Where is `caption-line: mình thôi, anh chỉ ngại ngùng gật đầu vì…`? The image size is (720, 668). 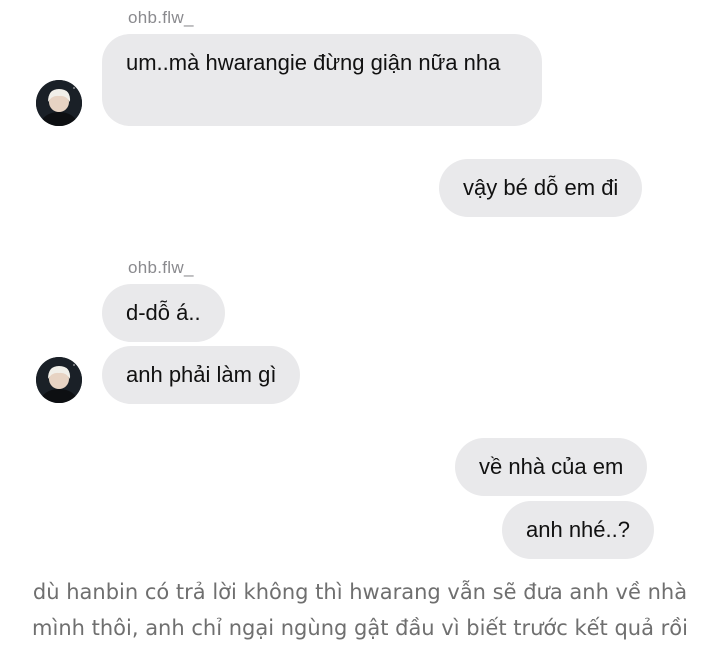 caption-line: mình thôi, anh chỉ ngại ngùng gật đầu vì… is located at coordinates (360, 628).